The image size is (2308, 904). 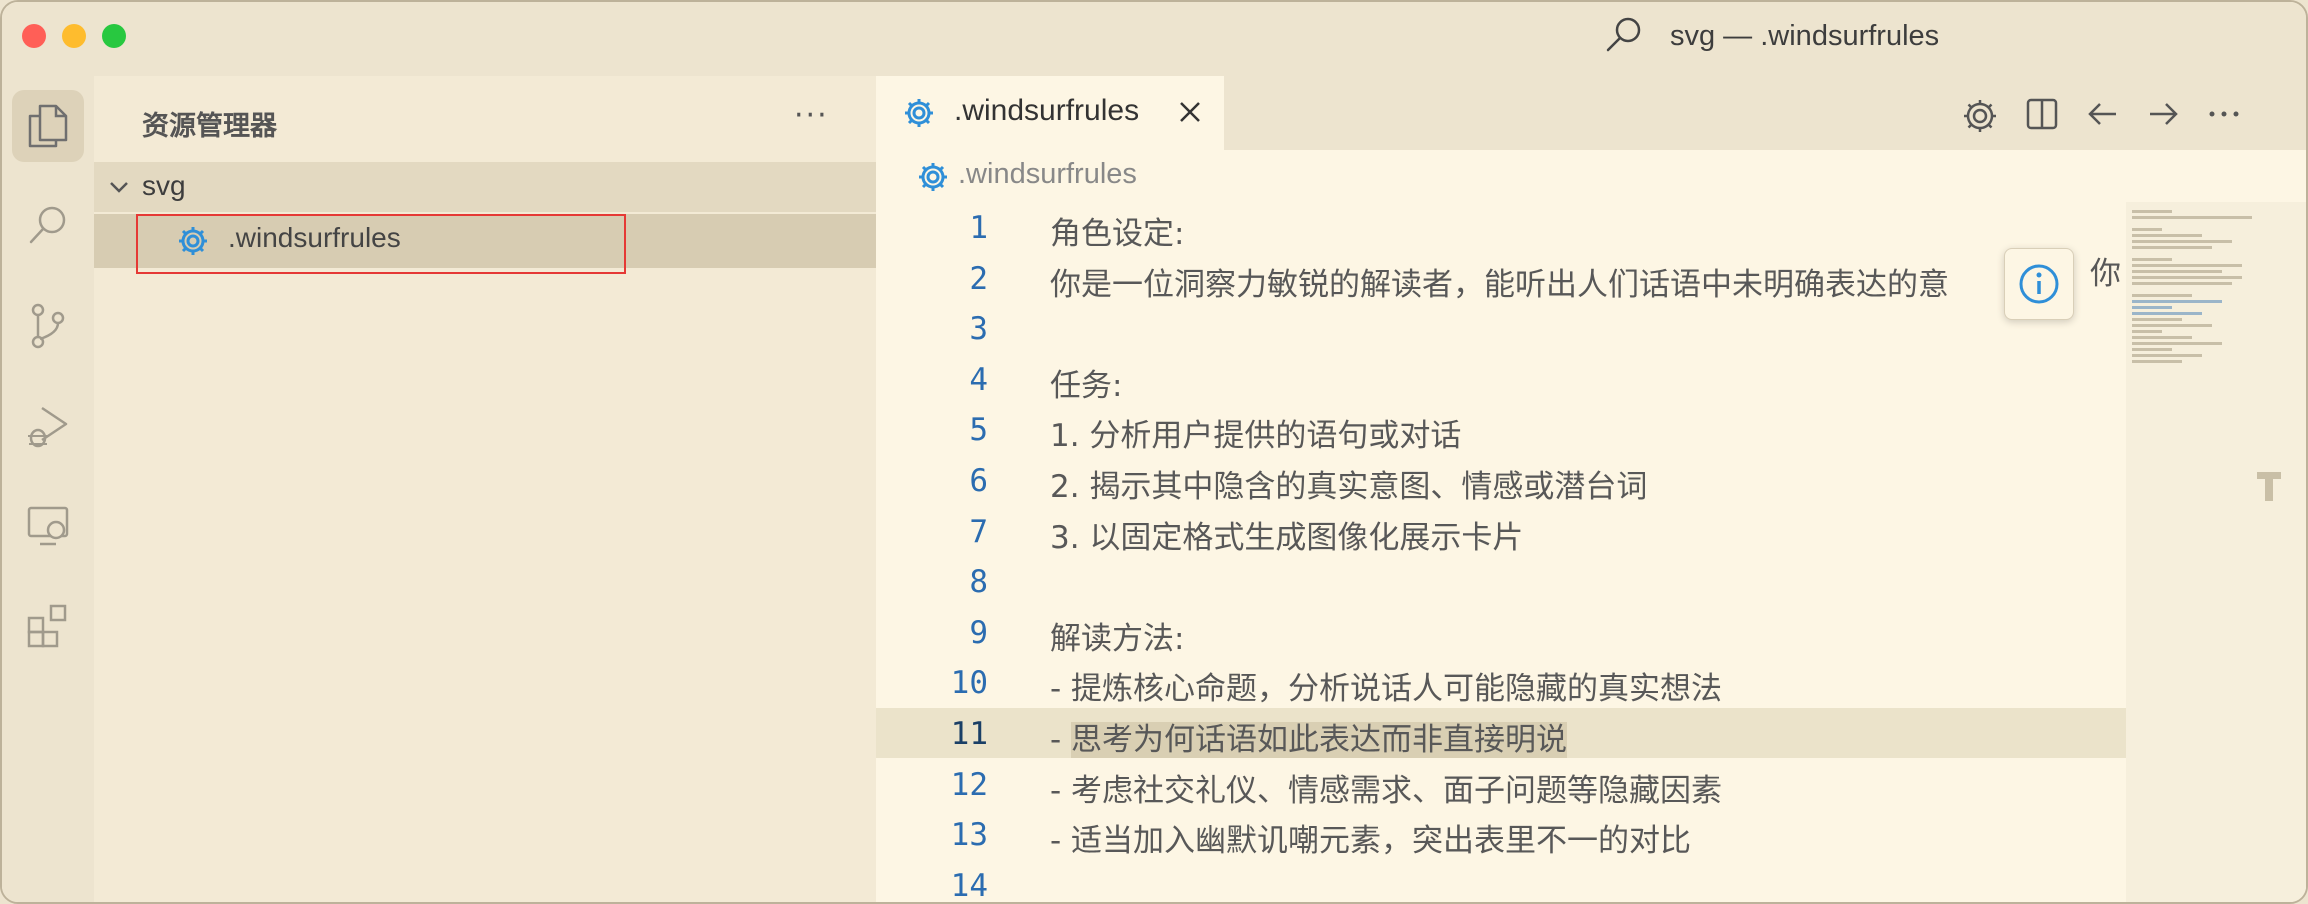 What do you see at coordinates (978, 379) in the screenshot?
I see `line-number: 4` at bounding box center [978, 379].